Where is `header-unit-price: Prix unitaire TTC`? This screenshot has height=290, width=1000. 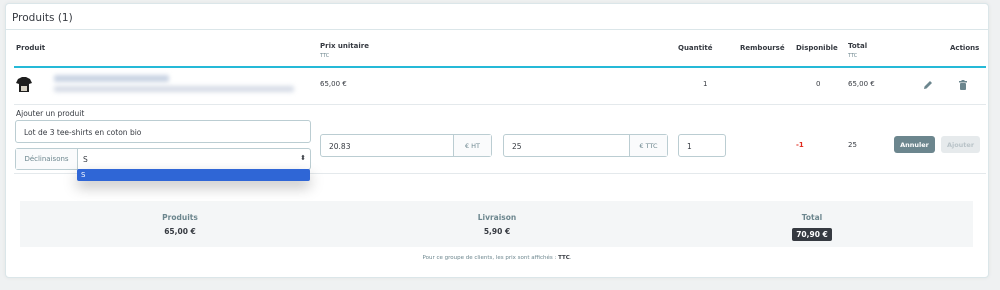
header-unit-price: Prix unitaire TTC is located at coordinates (344, 50).